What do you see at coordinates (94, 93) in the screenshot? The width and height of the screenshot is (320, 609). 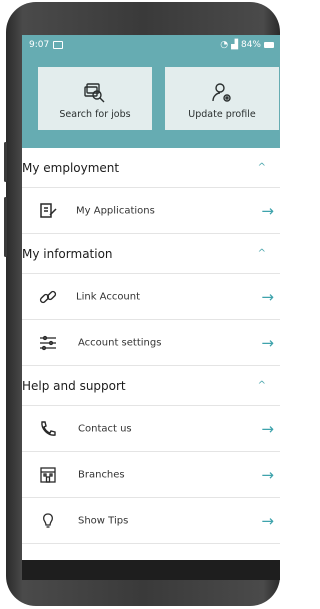 I see `search-jobs-icon` at bounding box center [94, 93].